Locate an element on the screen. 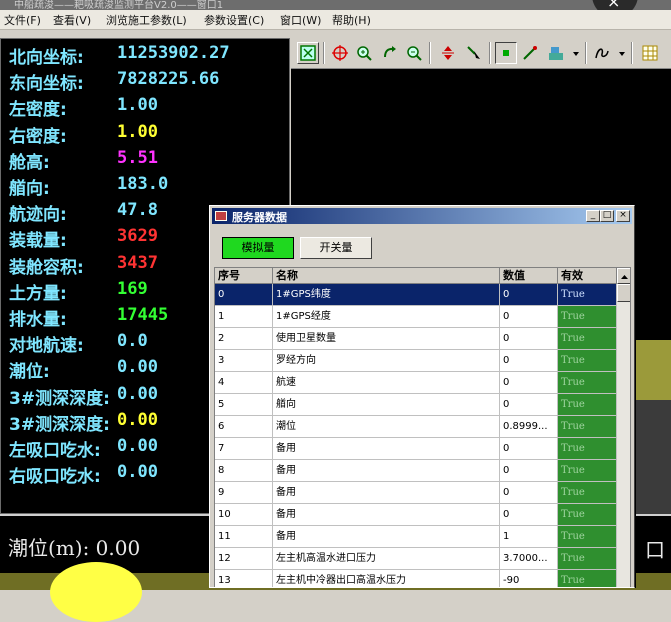  select-arrow-icon is located at coordinates (474, 53).